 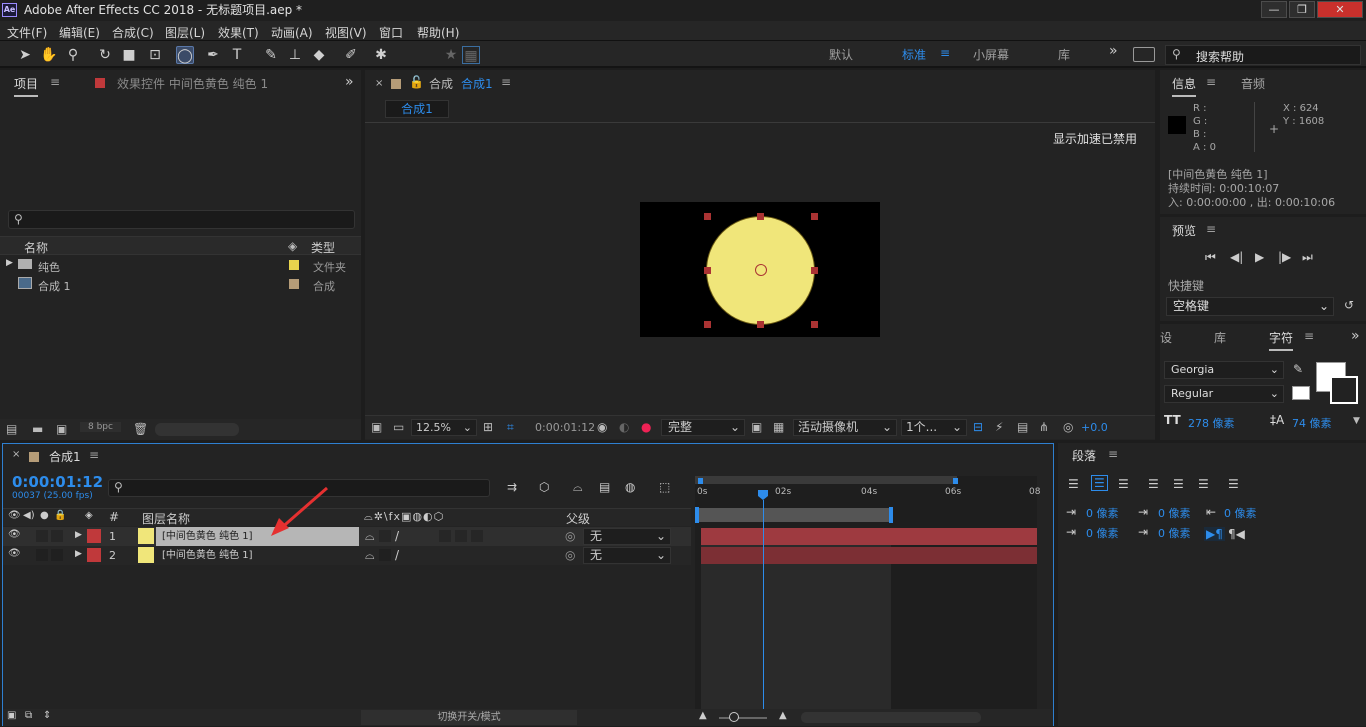 What do you see at coordinates (79, 32) in the screenshot?
I see `menu-edit: 编辑(E)` at bounding box center [79, 32].